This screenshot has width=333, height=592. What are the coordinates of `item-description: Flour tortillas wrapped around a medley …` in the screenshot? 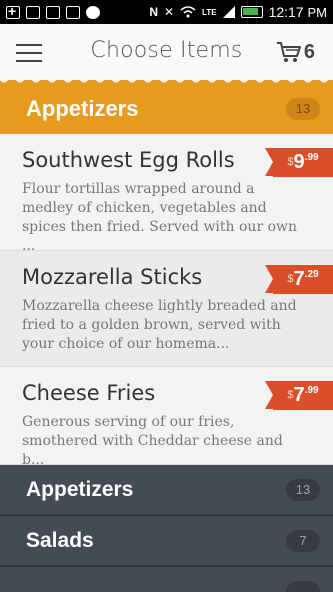 It's located at (160, 217).